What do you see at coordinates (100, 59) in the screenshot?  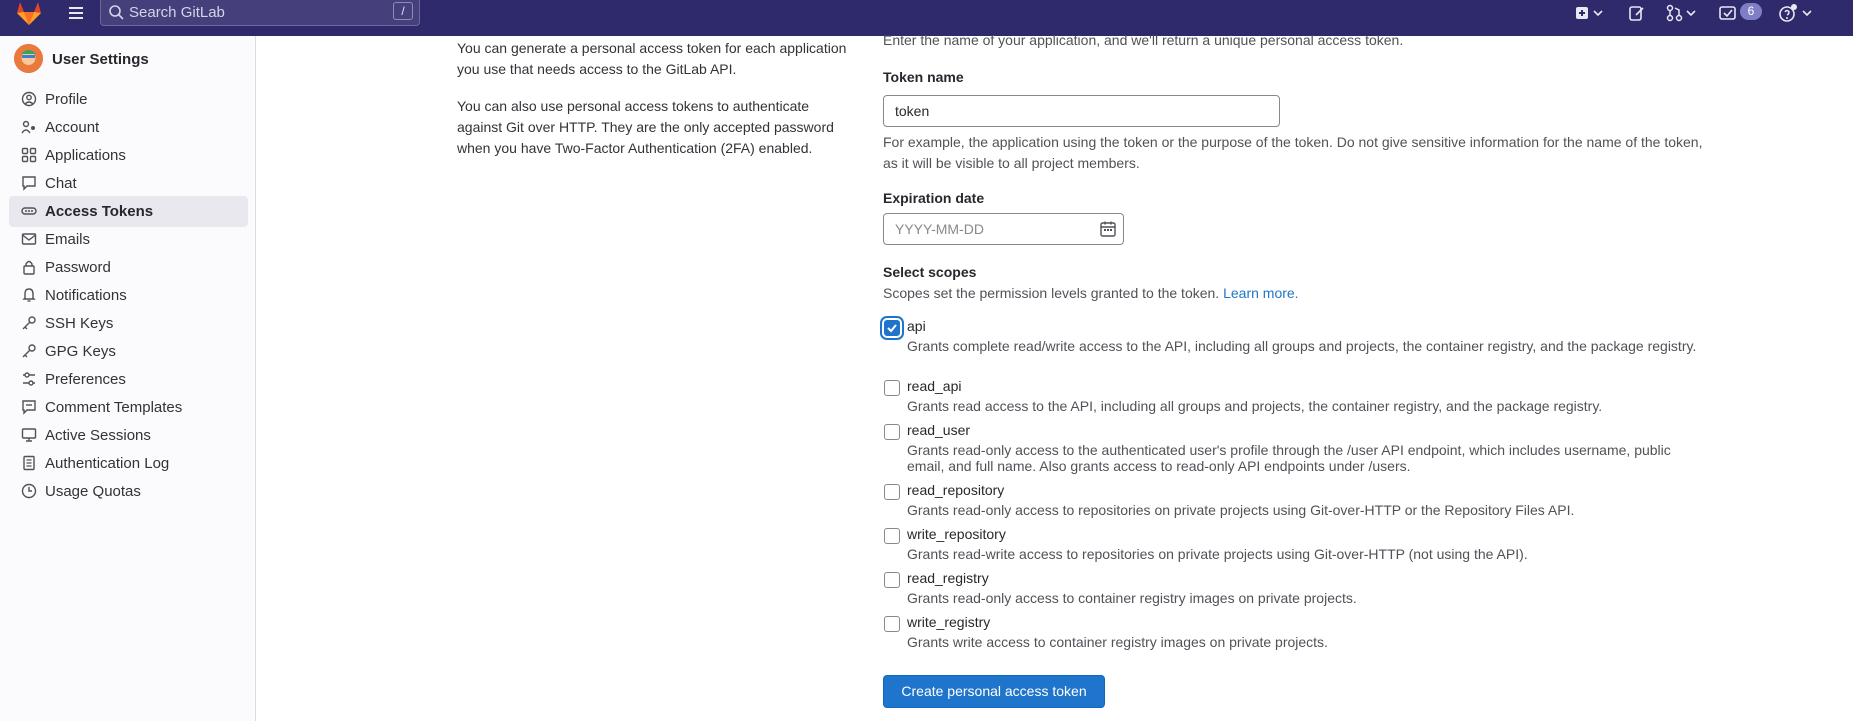 I see `sidebar-title: User Settings` at bounding box center [100, 59].